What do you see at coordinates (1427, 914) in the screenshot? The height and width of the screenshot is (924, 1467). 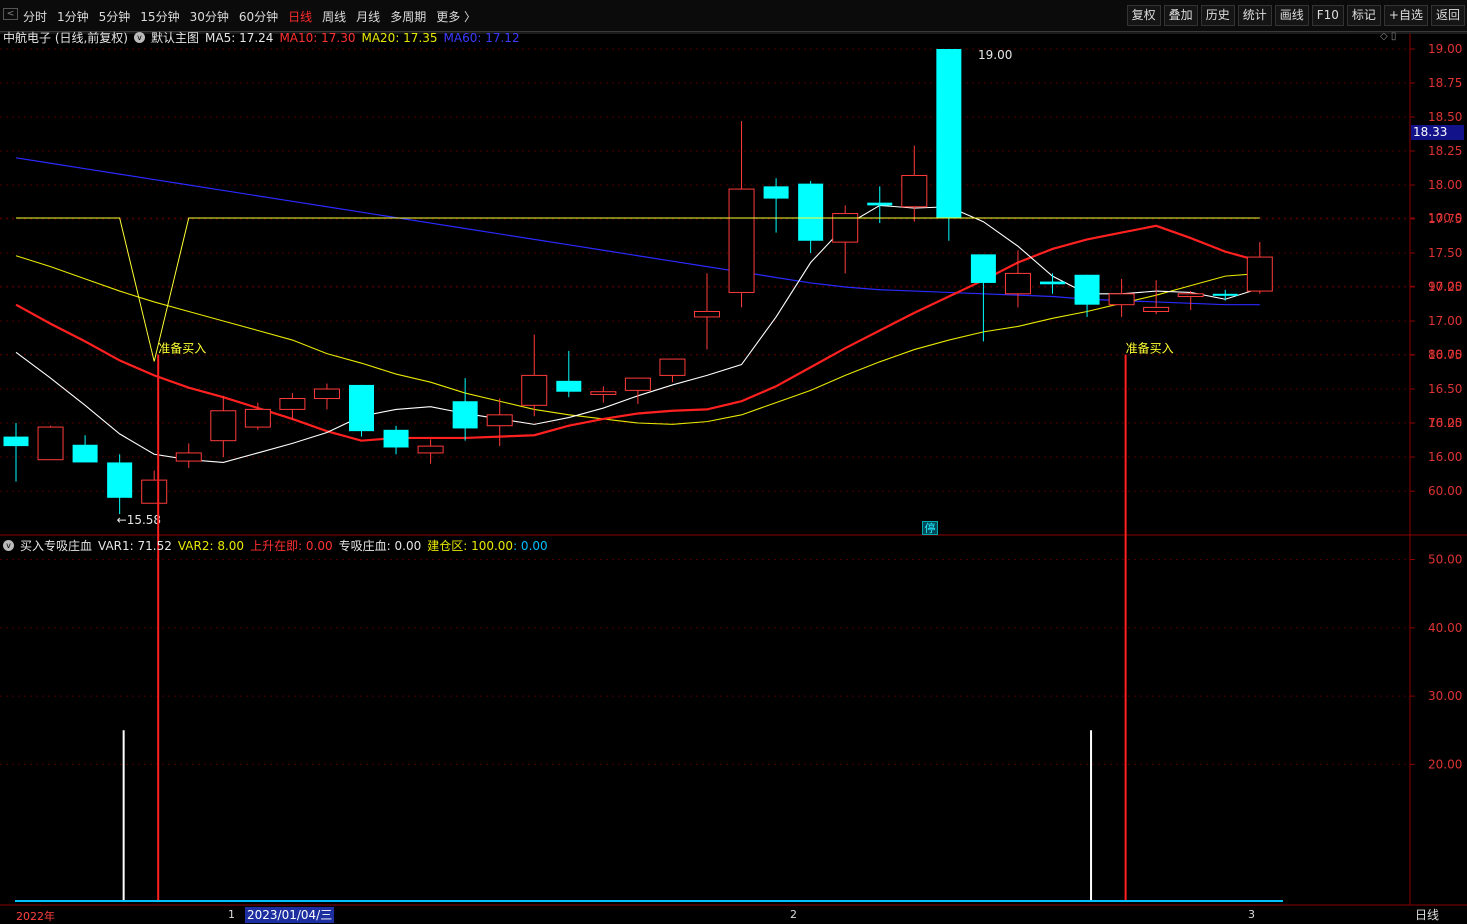 I see `period-button: 日线` at bounding box center [1427, 914].